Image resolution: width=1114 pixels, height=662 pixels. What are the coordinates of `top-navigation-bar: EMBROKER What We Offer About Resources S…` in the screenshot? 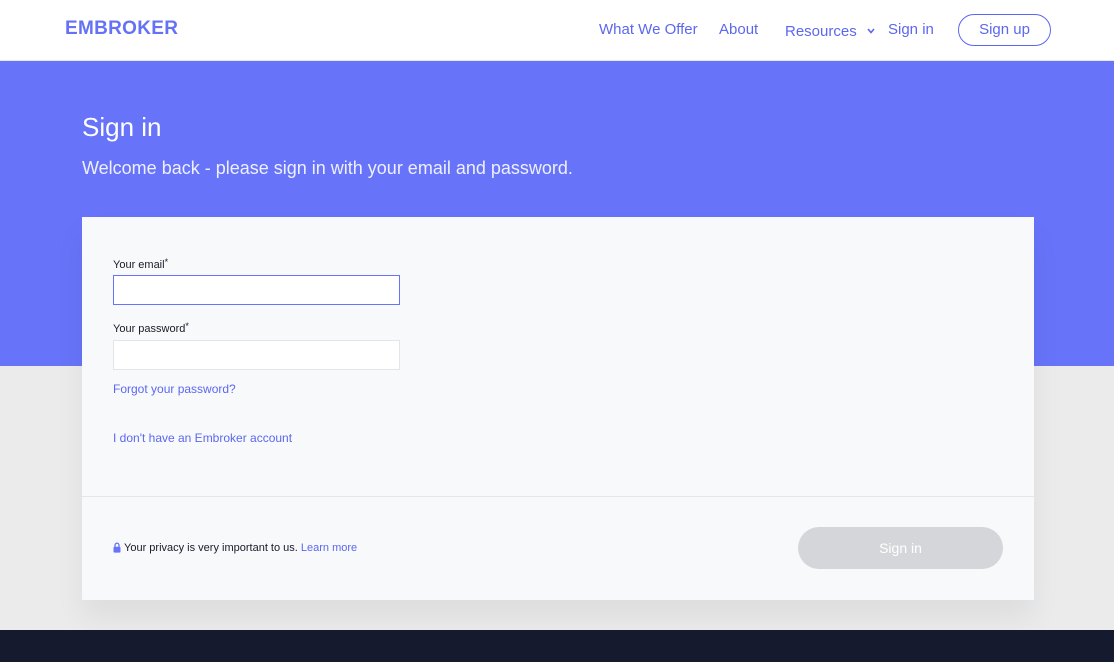 It's located at (557, 30).